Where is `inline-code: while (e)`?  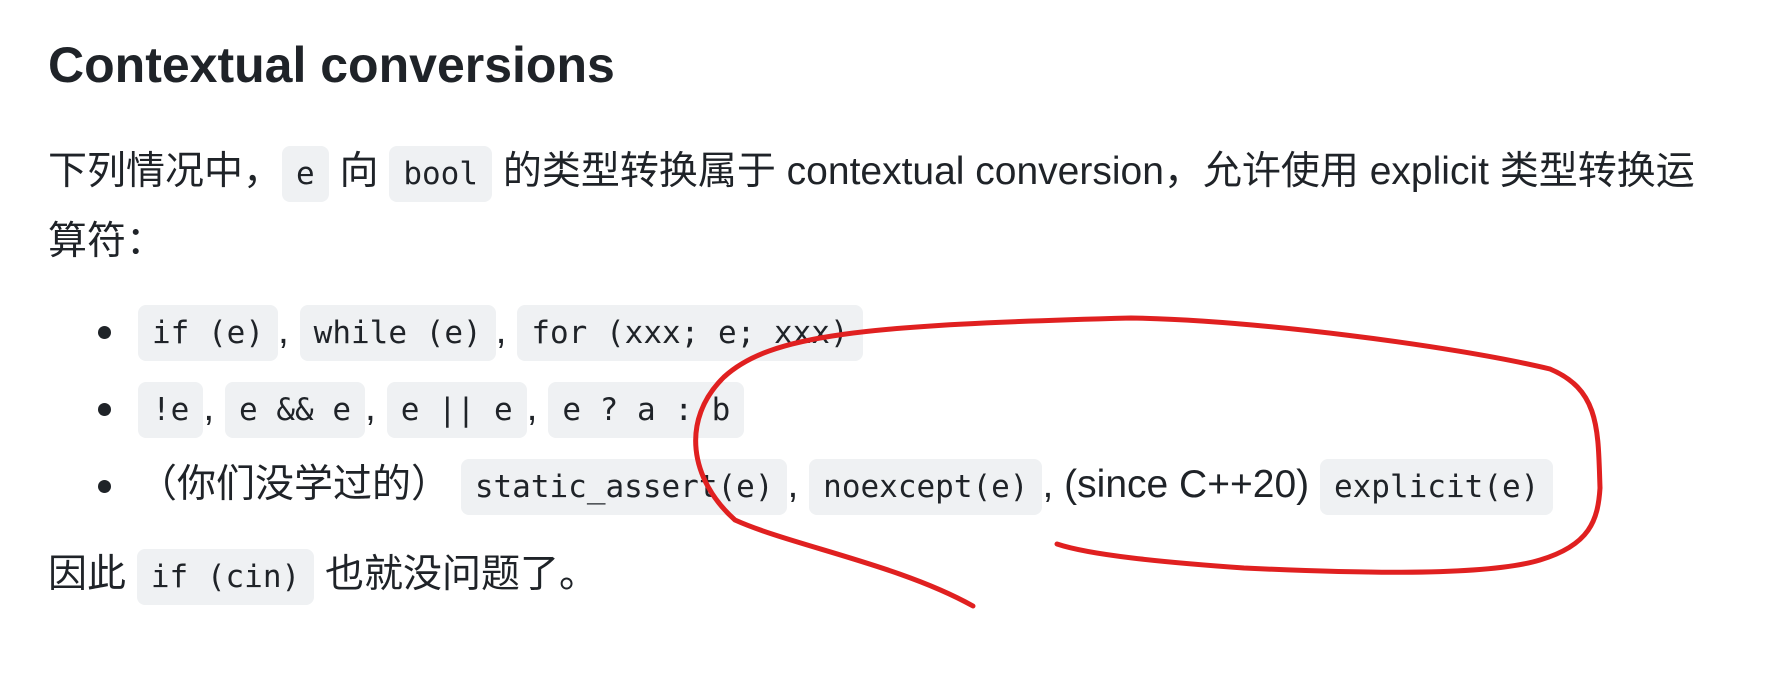
inline-code: while (e) is located at coordinates (397, 333).